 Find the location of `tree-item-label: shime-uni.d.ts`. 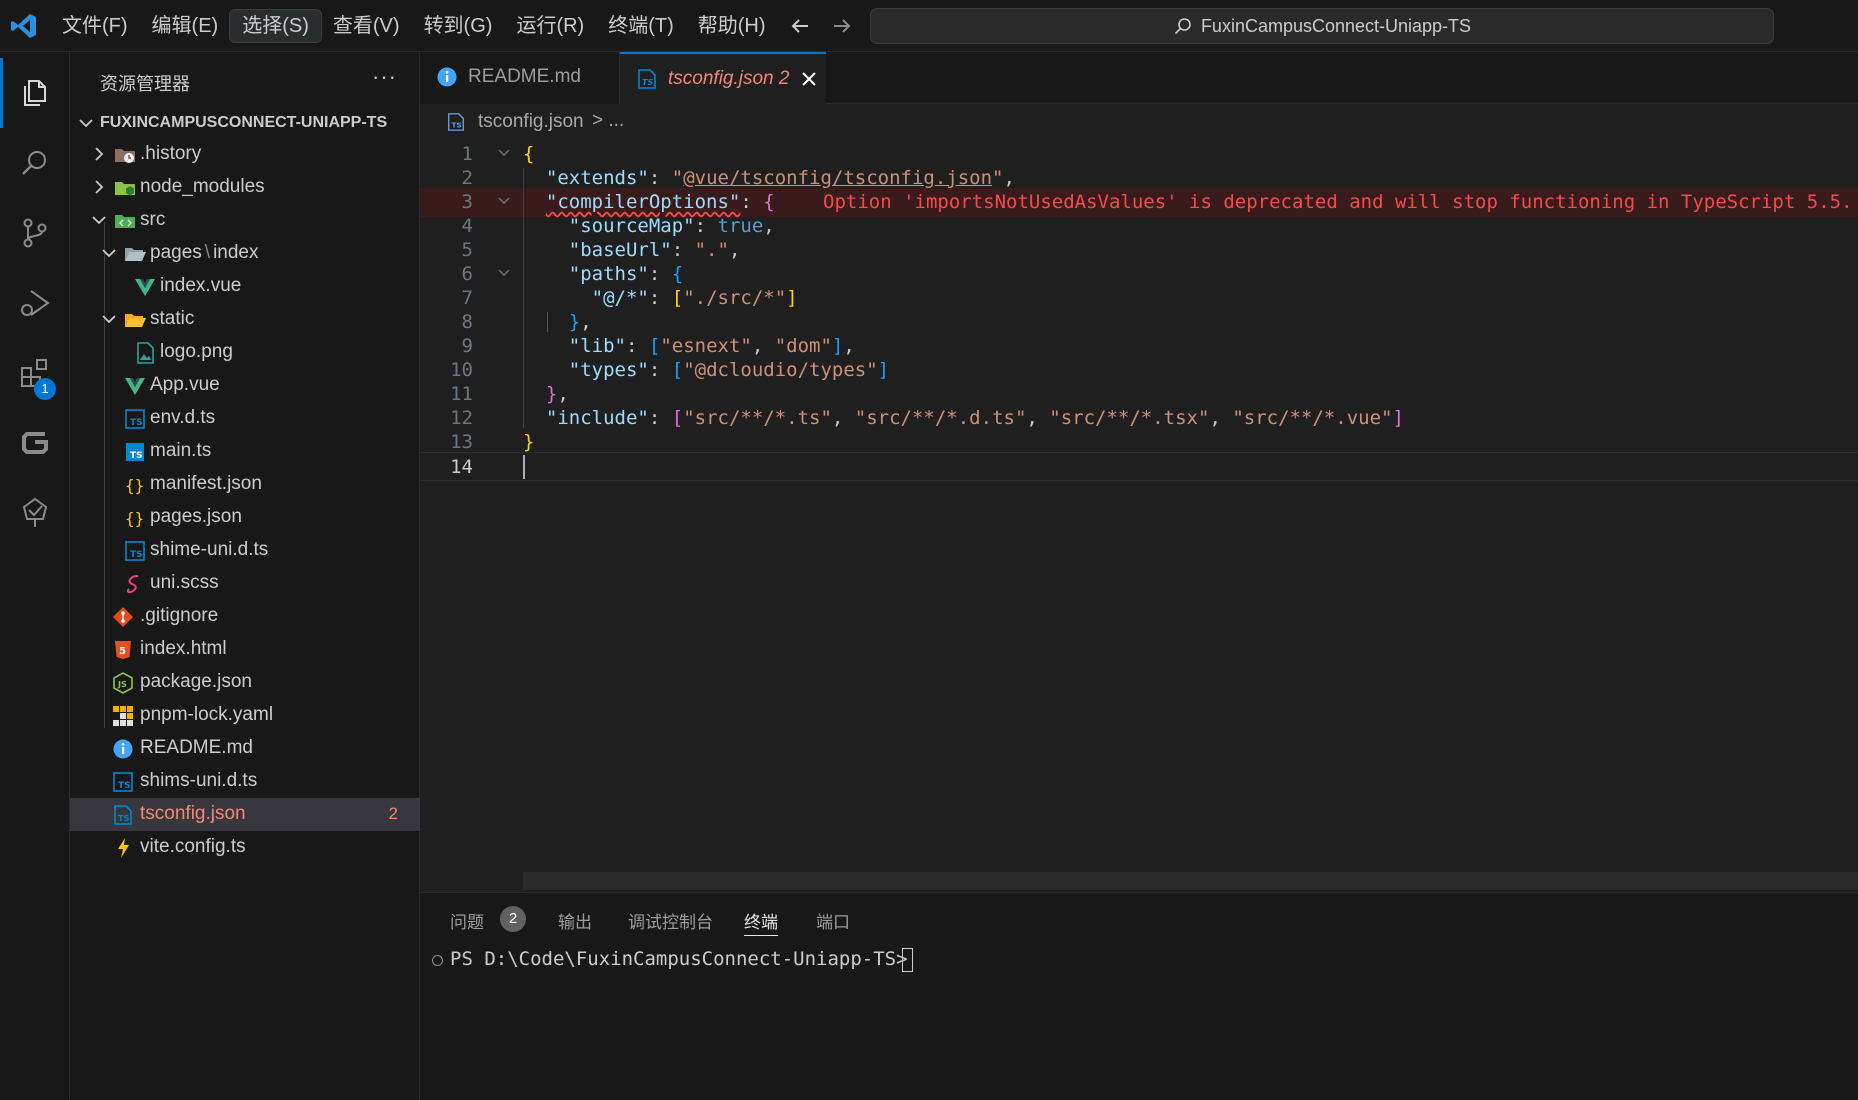

tree-item-label: shime-uni.d.ts is located at coordinates (209, 549).